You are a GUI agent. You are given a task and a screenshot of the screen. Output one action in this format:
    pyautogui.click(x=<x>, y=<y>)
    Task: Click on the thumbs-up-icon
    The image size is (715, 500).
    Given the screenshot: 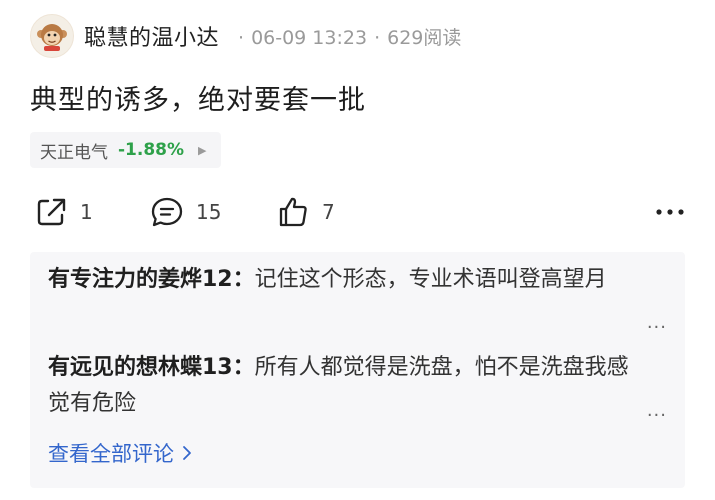 What is the action you would take?
    pyautogui.click(x=293, y=212)
    